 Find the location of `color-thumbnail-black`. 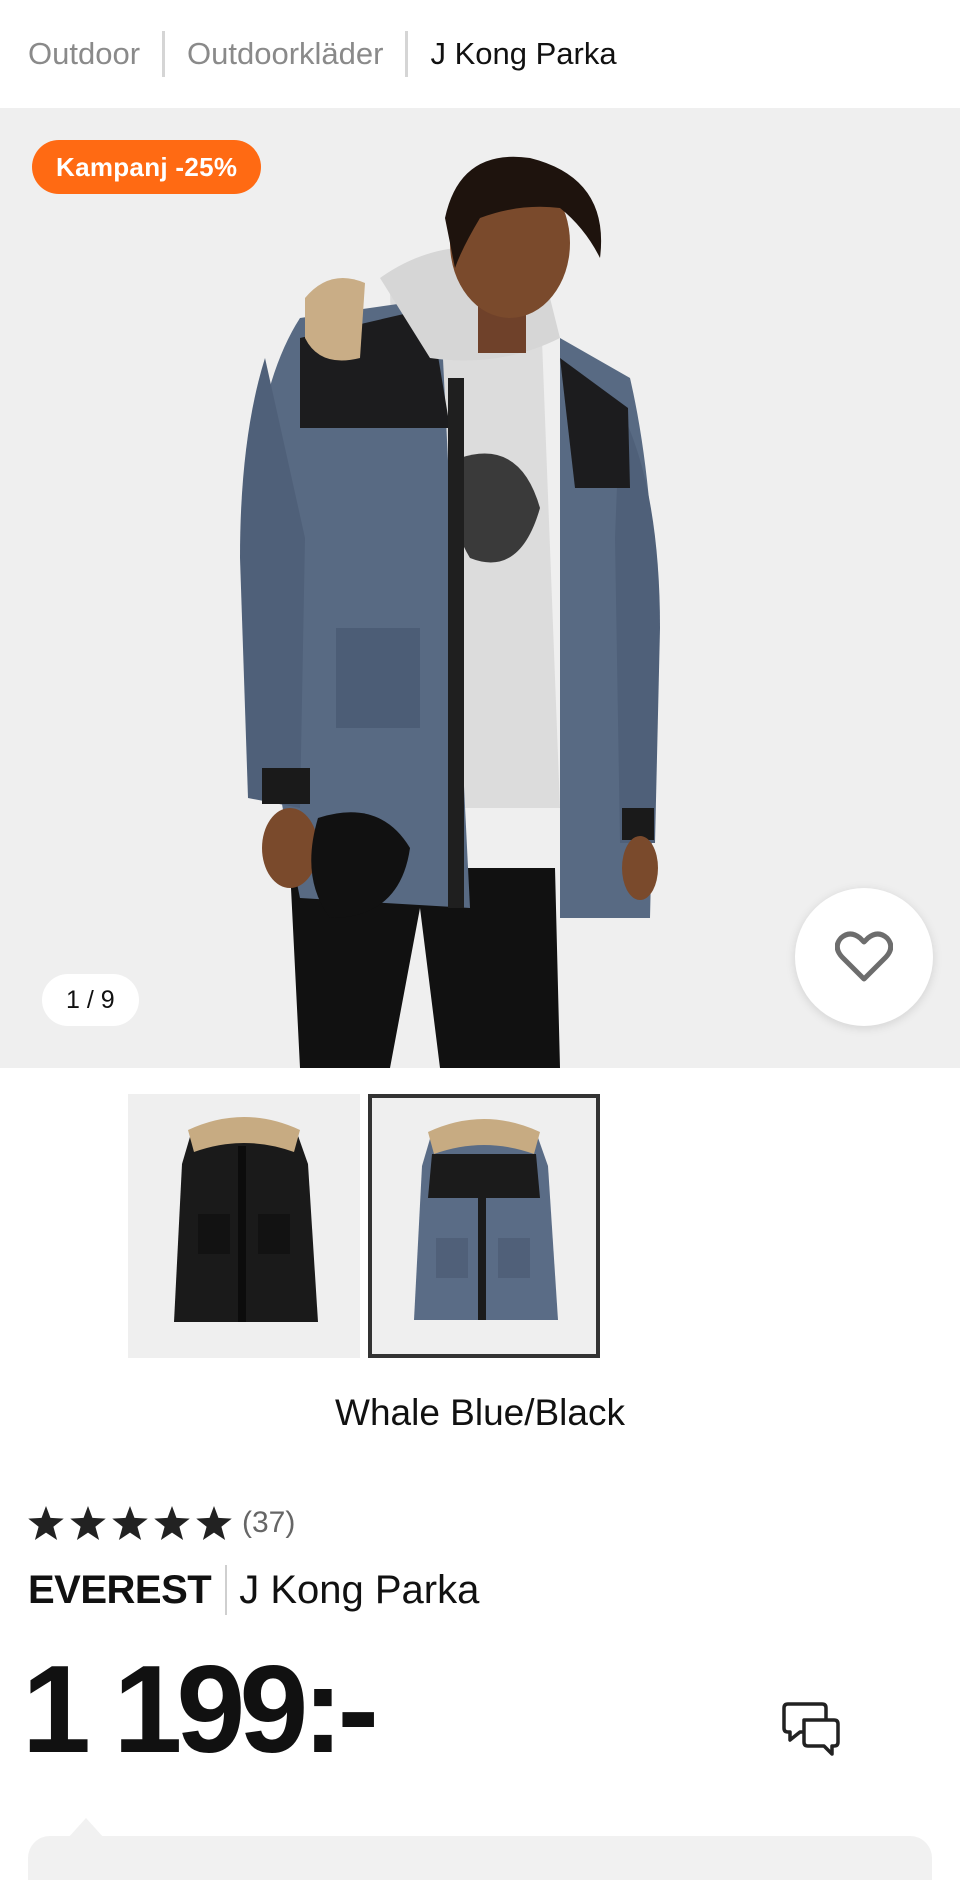

color-thumbnail-black is located at coordinates (244, 1226).